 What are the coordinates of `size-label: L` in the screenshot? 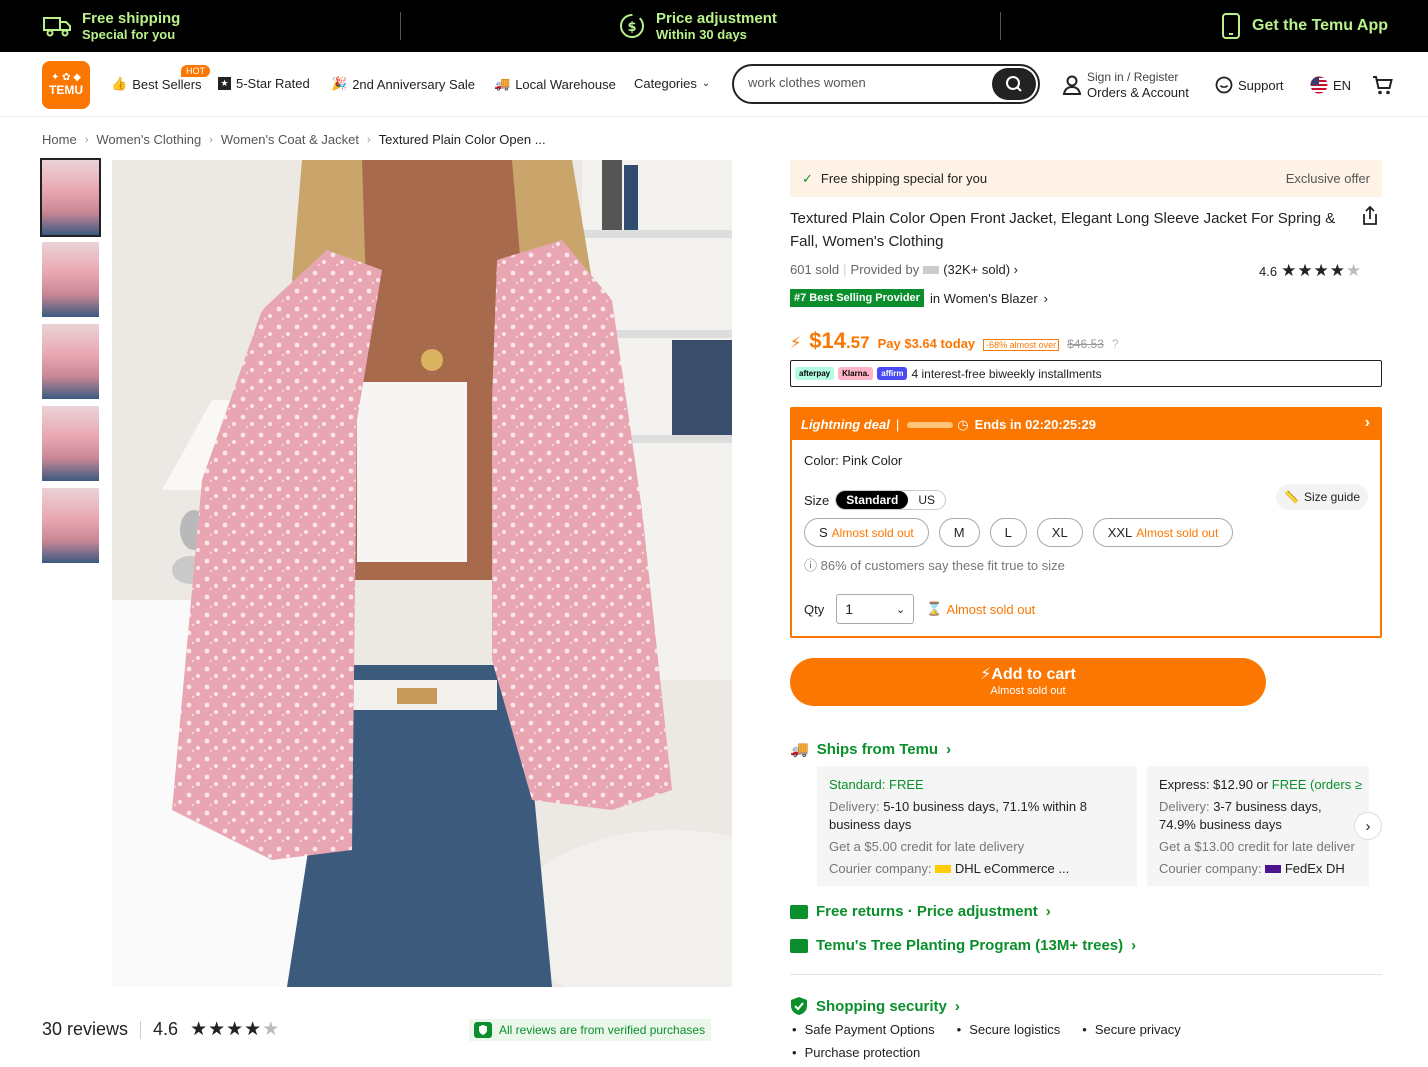 It's located at (1008, 532).